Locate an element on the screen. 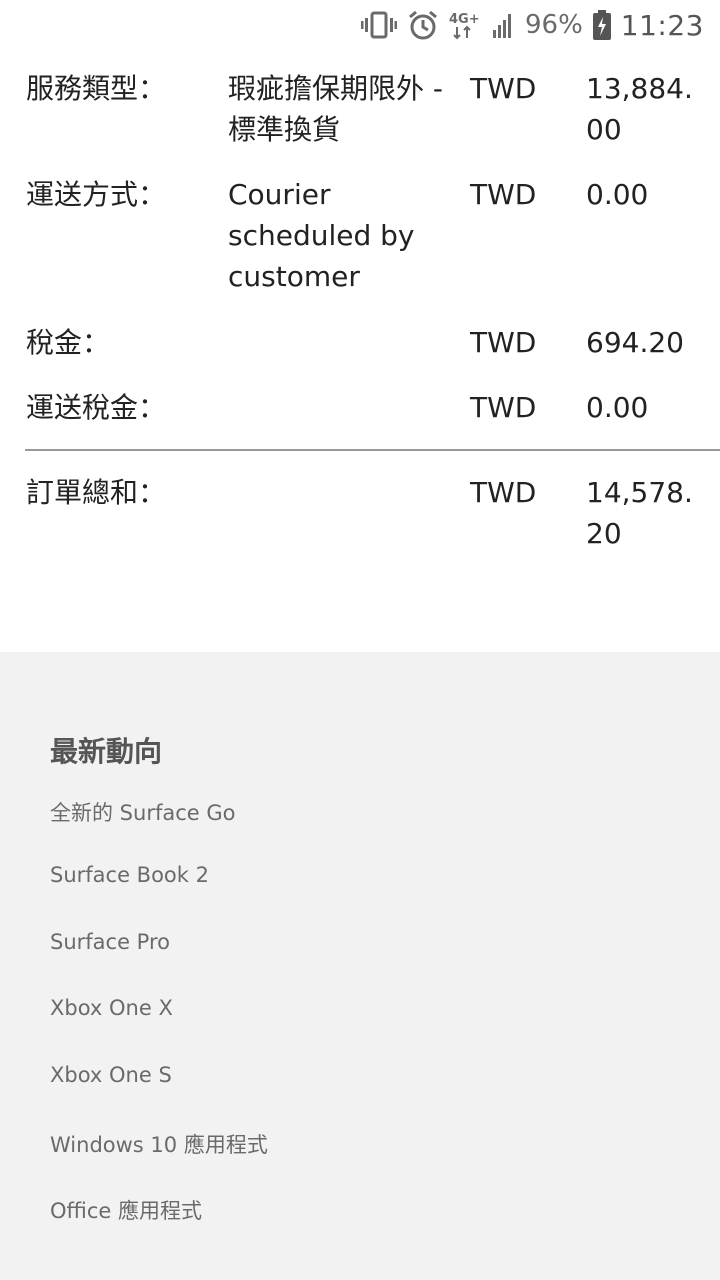  battery-percentage: 96% is located at coordinates (554, 25).